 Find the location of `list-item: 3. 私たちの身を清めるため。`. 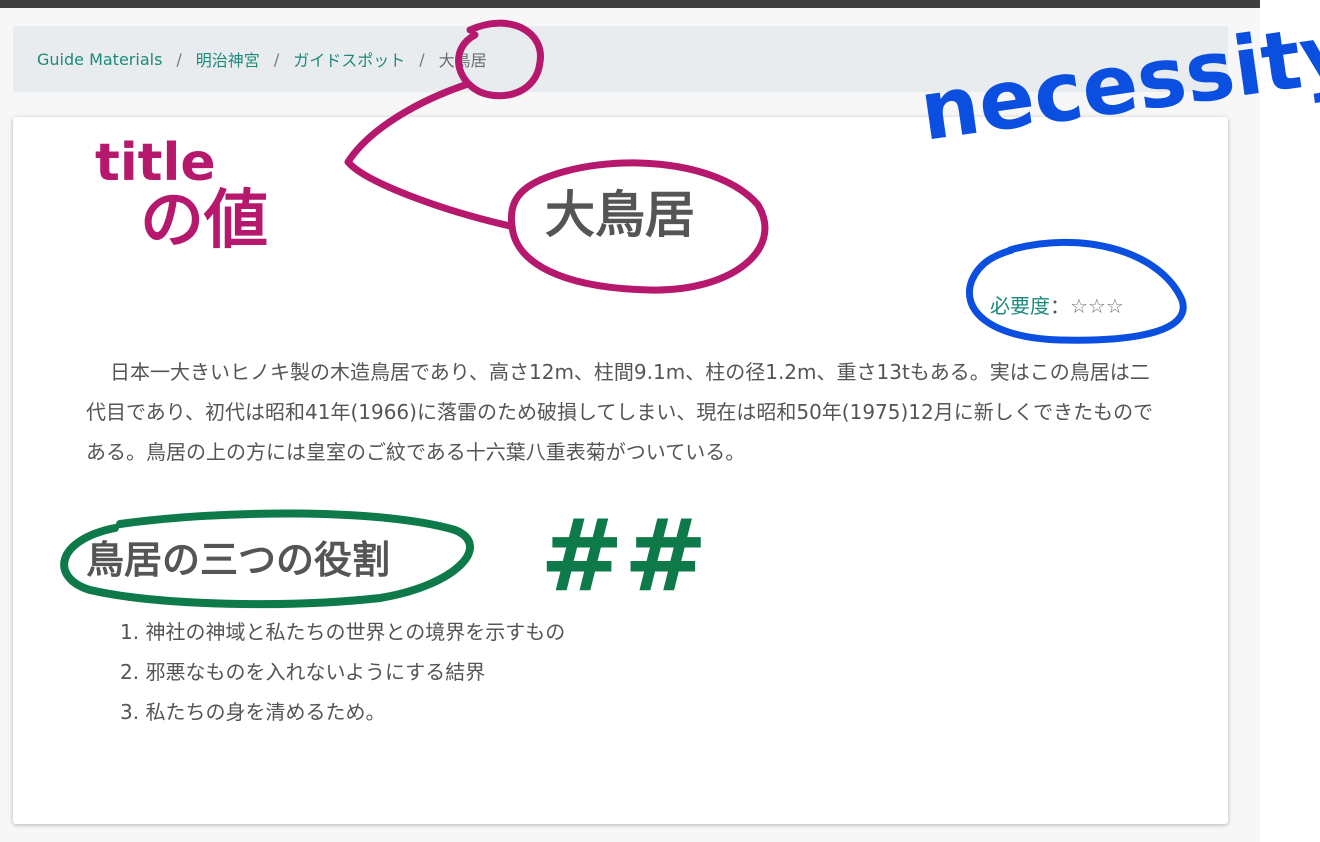

list-item: 3. 私たちの身を清めるため。 is located at coordinates (253, 712).